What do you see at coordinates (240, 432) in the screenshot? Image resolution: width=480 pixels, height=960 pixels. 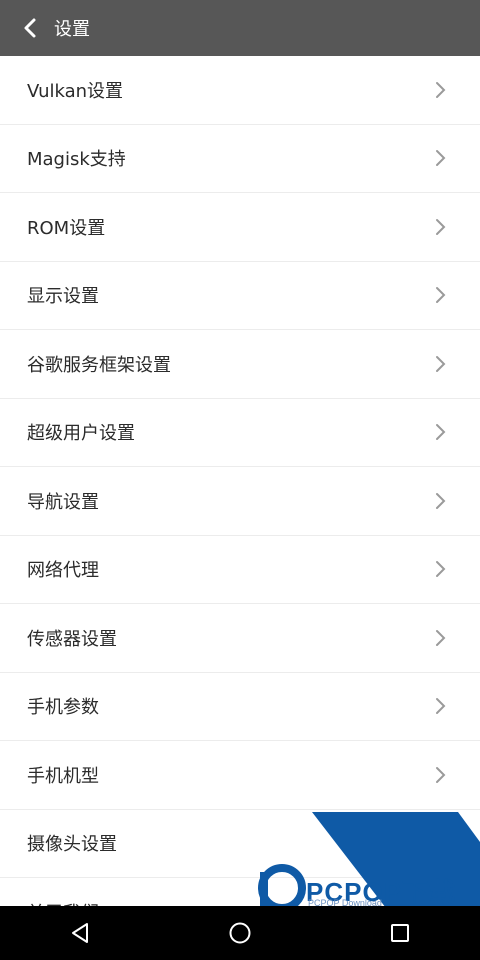 I see `settings-item-superuser: 超级用户设置` at bounding box center [240, 432].